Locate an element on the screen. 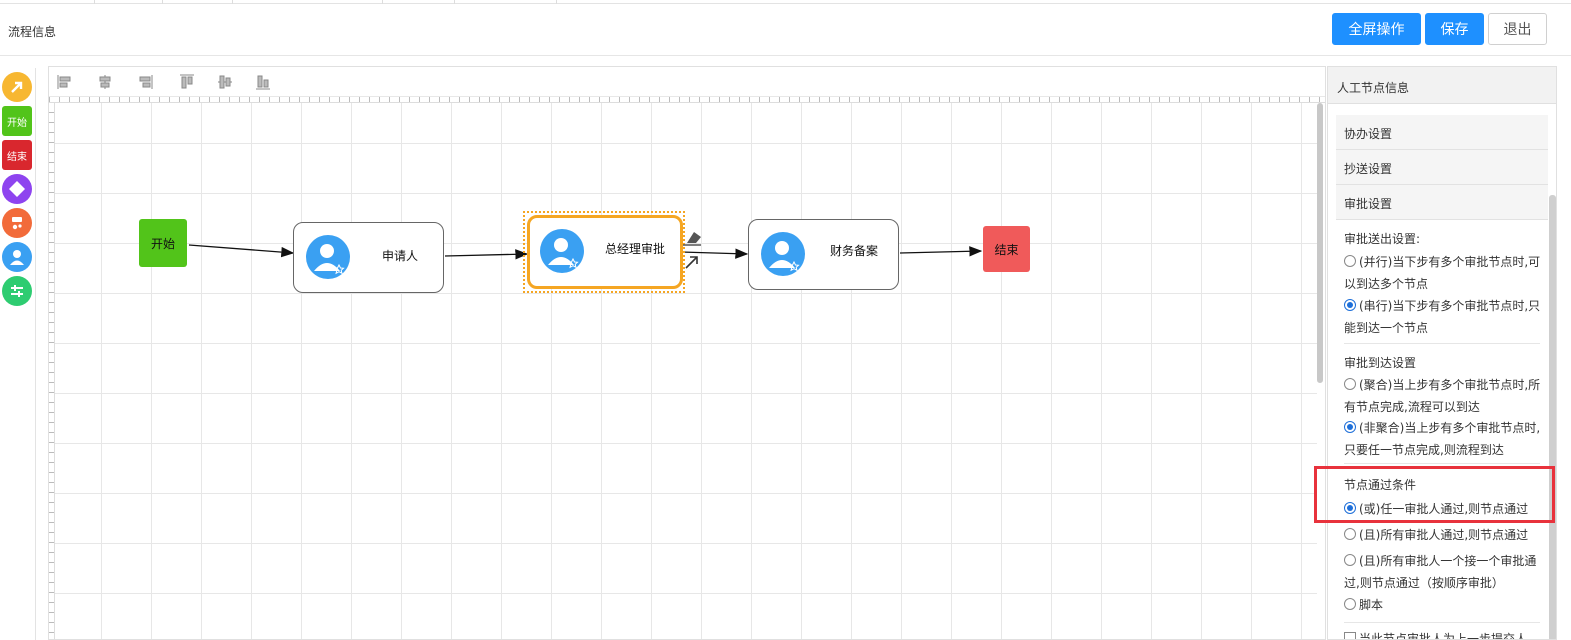  arrow-up-right-icon is located at coordinates (17, 87).